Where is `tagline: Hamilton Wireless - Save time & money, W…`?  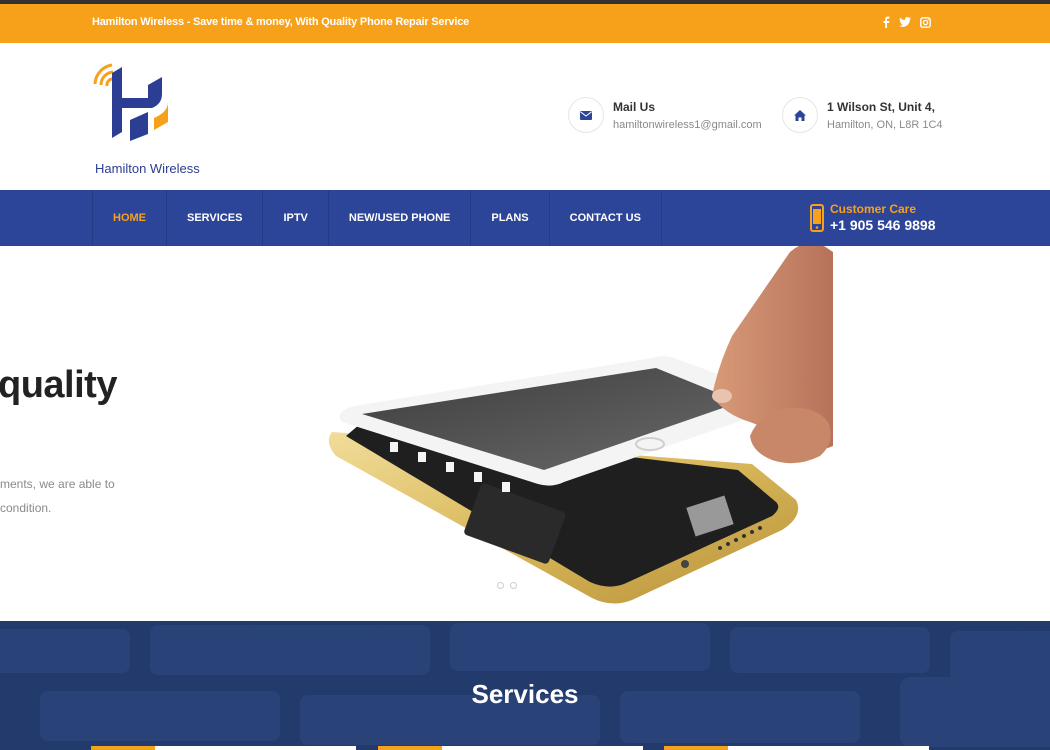
tagline: Hamilton Wireless - Save time & money, W… is located at coordinates (281, 22).